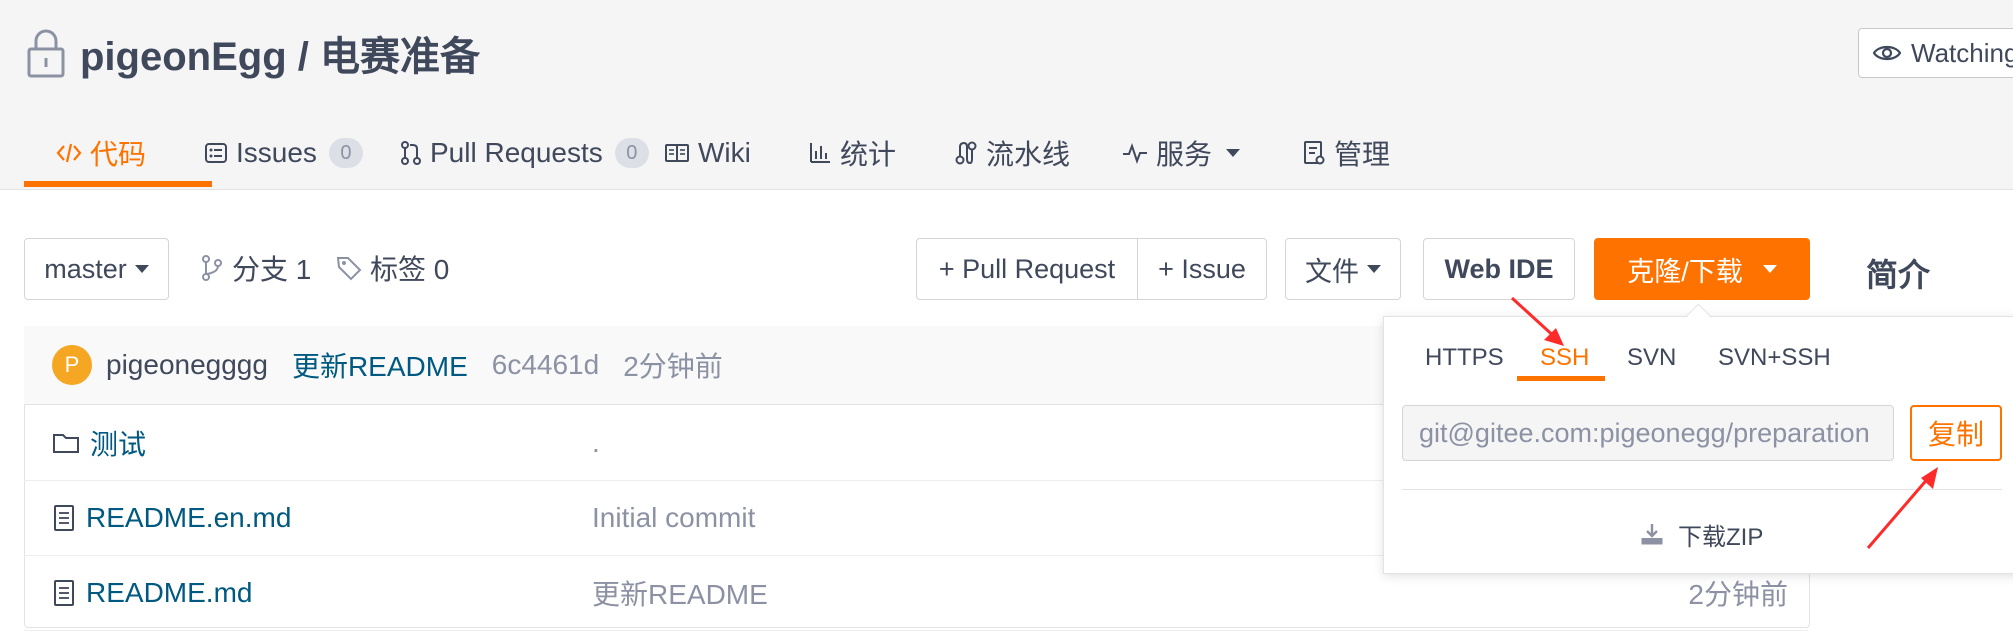  What do you see at coordinates (1652, 534) in the screenshot?
I see `download-icon` at bounding box center [1652, 534].